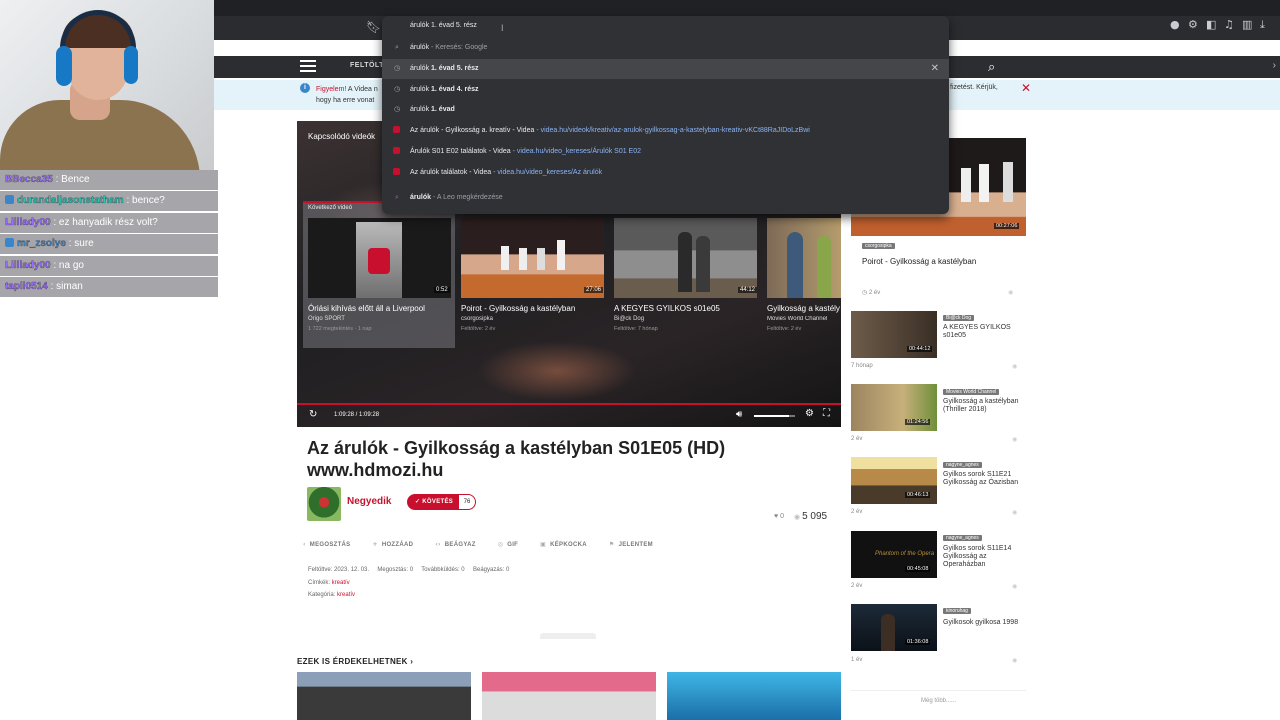  I want to click on volume-slider, so click(774, 416).